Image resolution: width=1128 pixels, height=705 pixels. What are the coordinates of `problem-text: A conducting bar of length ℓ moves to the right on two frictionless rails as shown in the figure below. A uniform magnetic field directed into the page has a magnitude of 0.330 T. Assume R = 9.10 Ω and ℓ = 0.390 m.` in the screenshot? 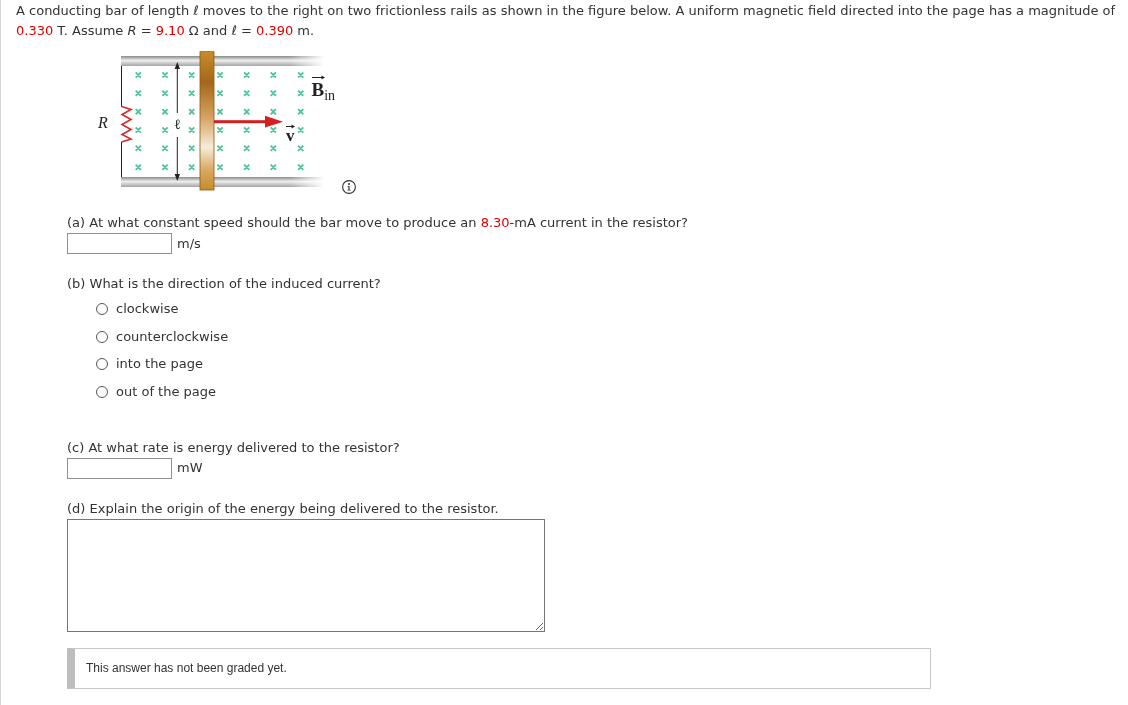 It's located at (566, 21).